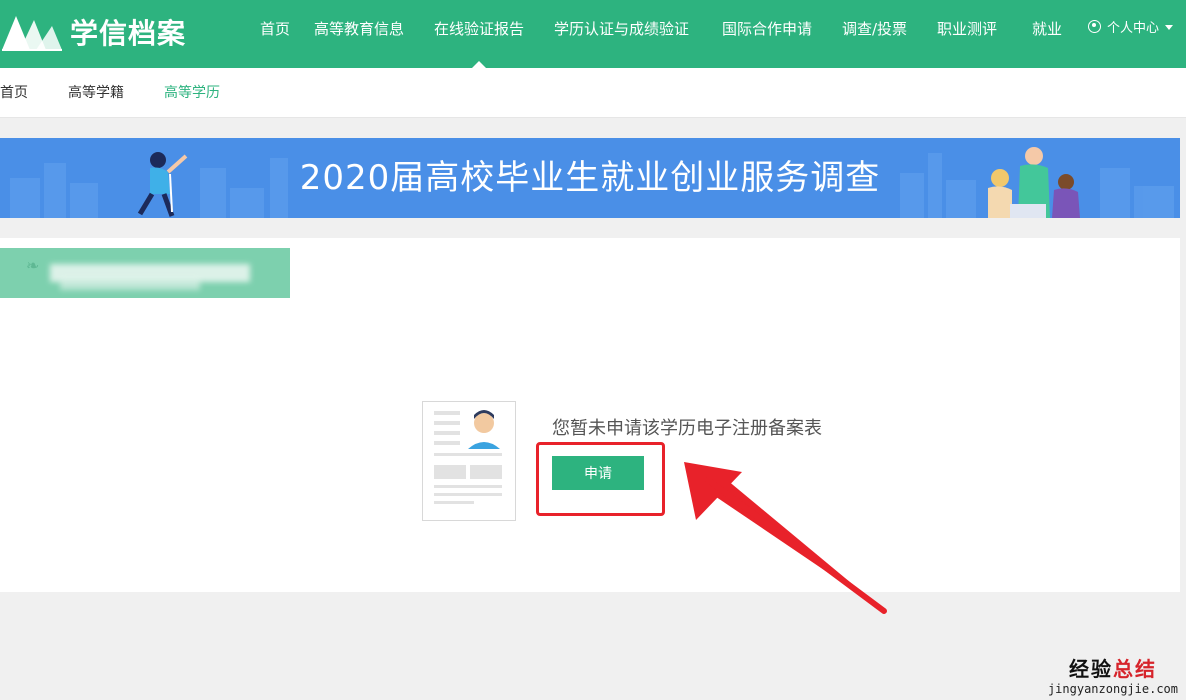 The width and height of the screenshot is (1186, 700). I want to click on resume-document-icon, so click(469, 461).